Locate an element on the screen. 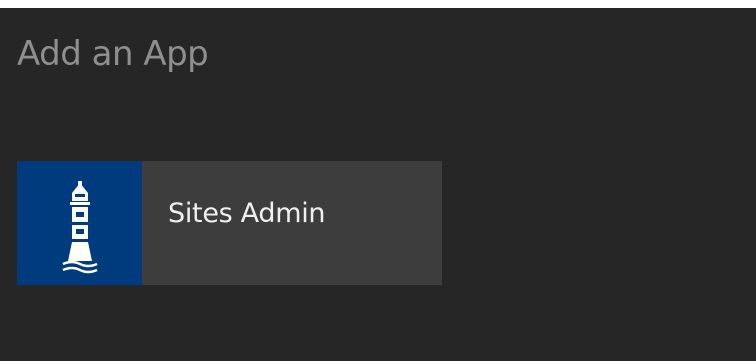 This screenshot has height=361, width=756. page-title: Add an App is located at coordinates (113, 54).